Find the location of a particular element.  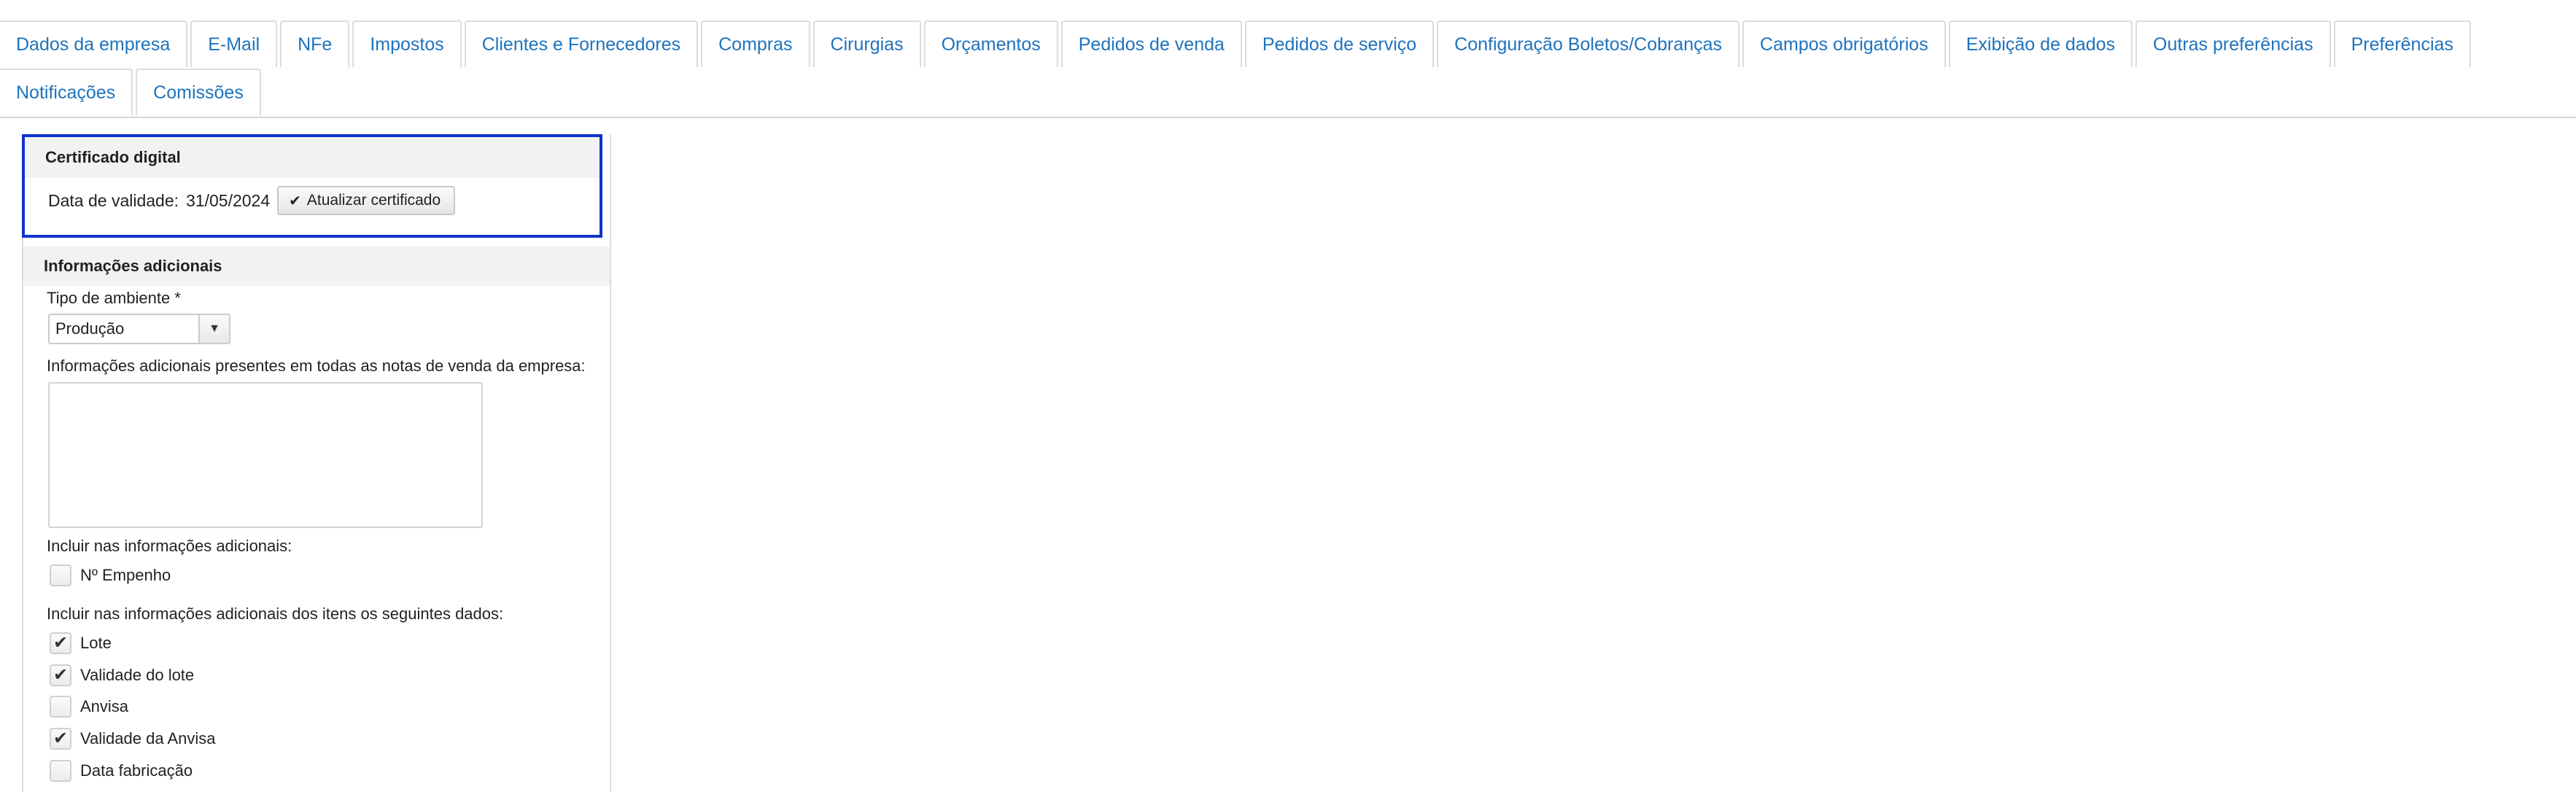

tab-preferencias: Preferências is located at coordinates (2402, 43).